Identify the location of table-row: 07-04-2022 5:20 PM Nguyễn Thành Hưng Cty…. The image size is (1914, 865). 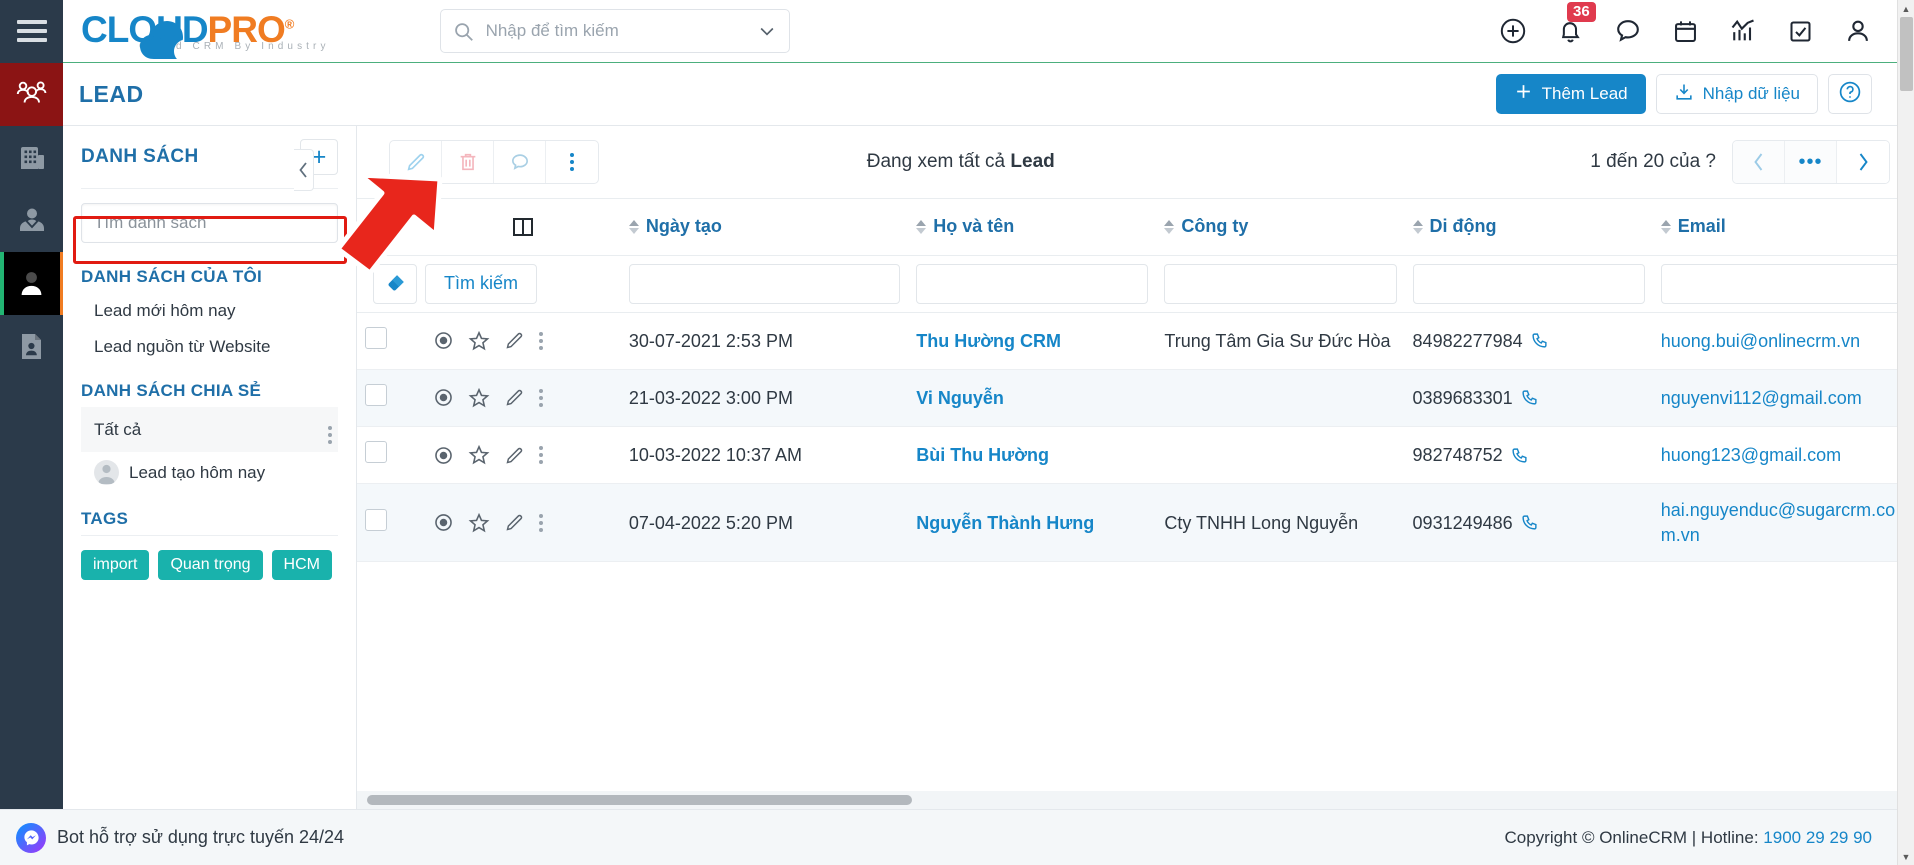
(1135, 522).